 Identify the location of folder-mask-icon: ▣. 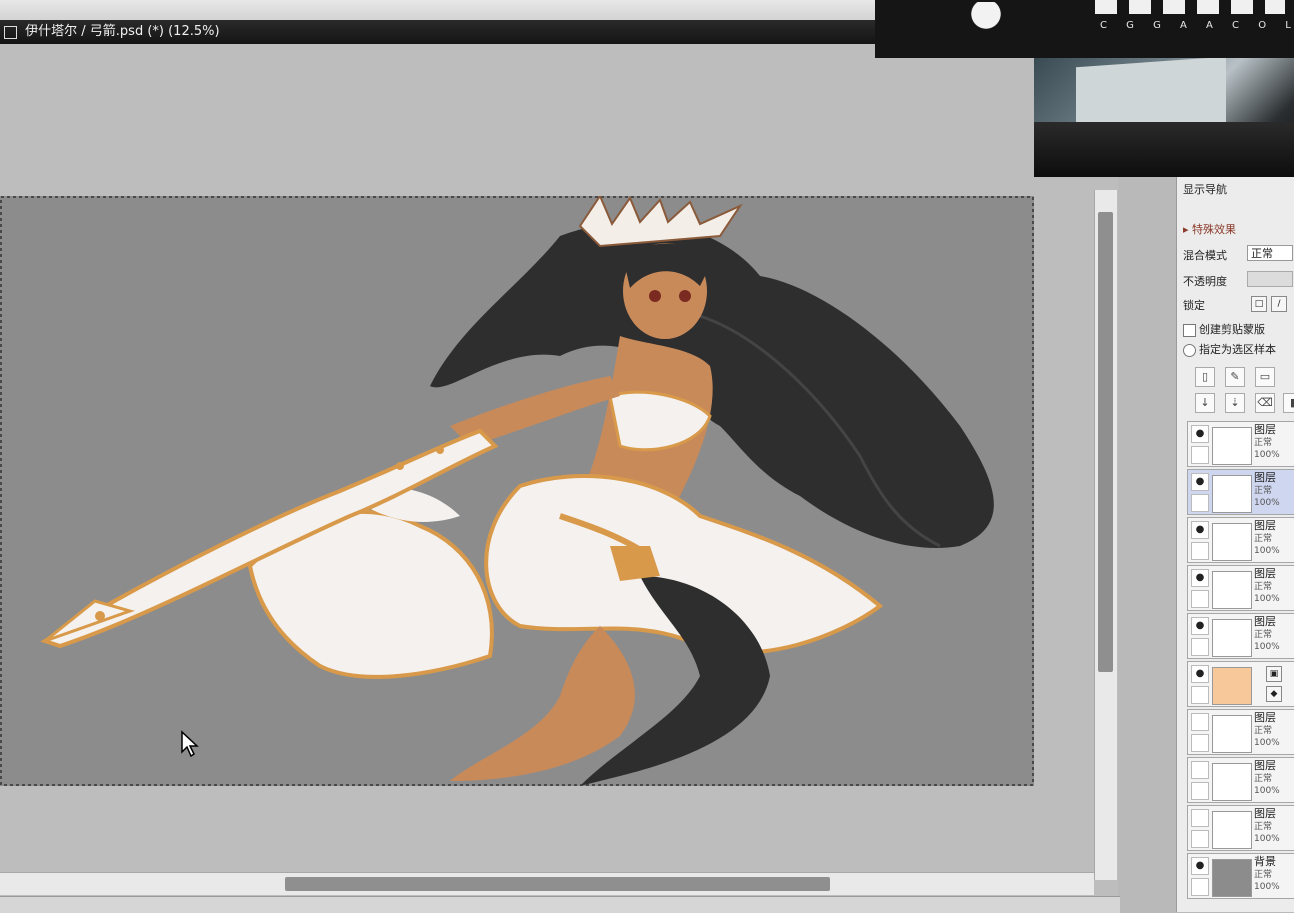
(1274, 674).